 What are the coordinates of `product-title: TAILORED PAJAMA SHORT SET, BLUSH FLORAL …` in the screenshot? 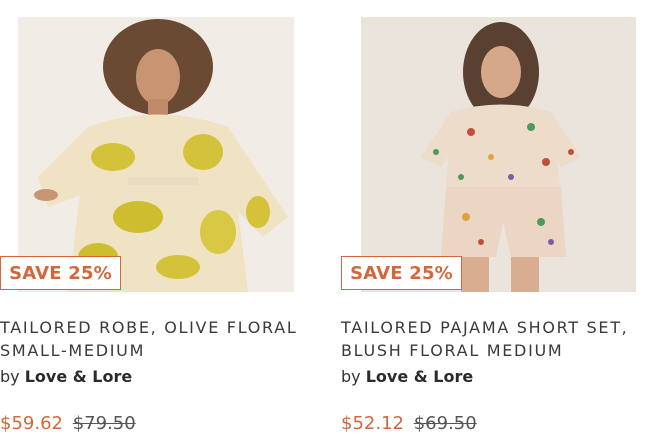 It's located at (491, 339).